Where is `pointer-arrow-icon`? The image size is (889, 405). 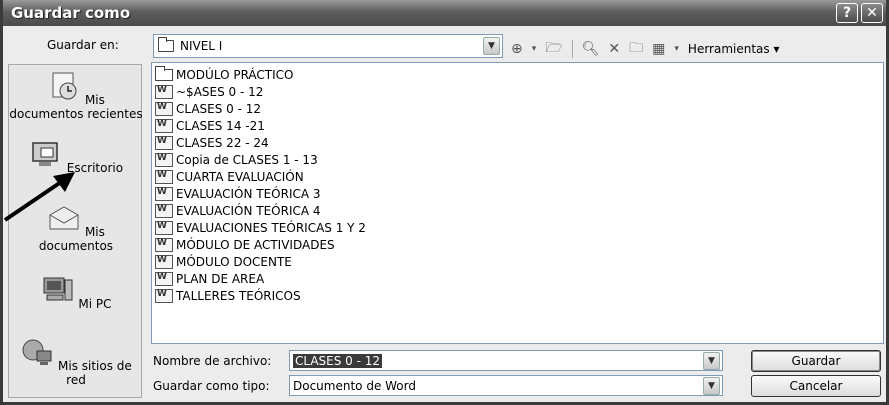 pointer-arrow-icon is located at coordinates (39, 197).